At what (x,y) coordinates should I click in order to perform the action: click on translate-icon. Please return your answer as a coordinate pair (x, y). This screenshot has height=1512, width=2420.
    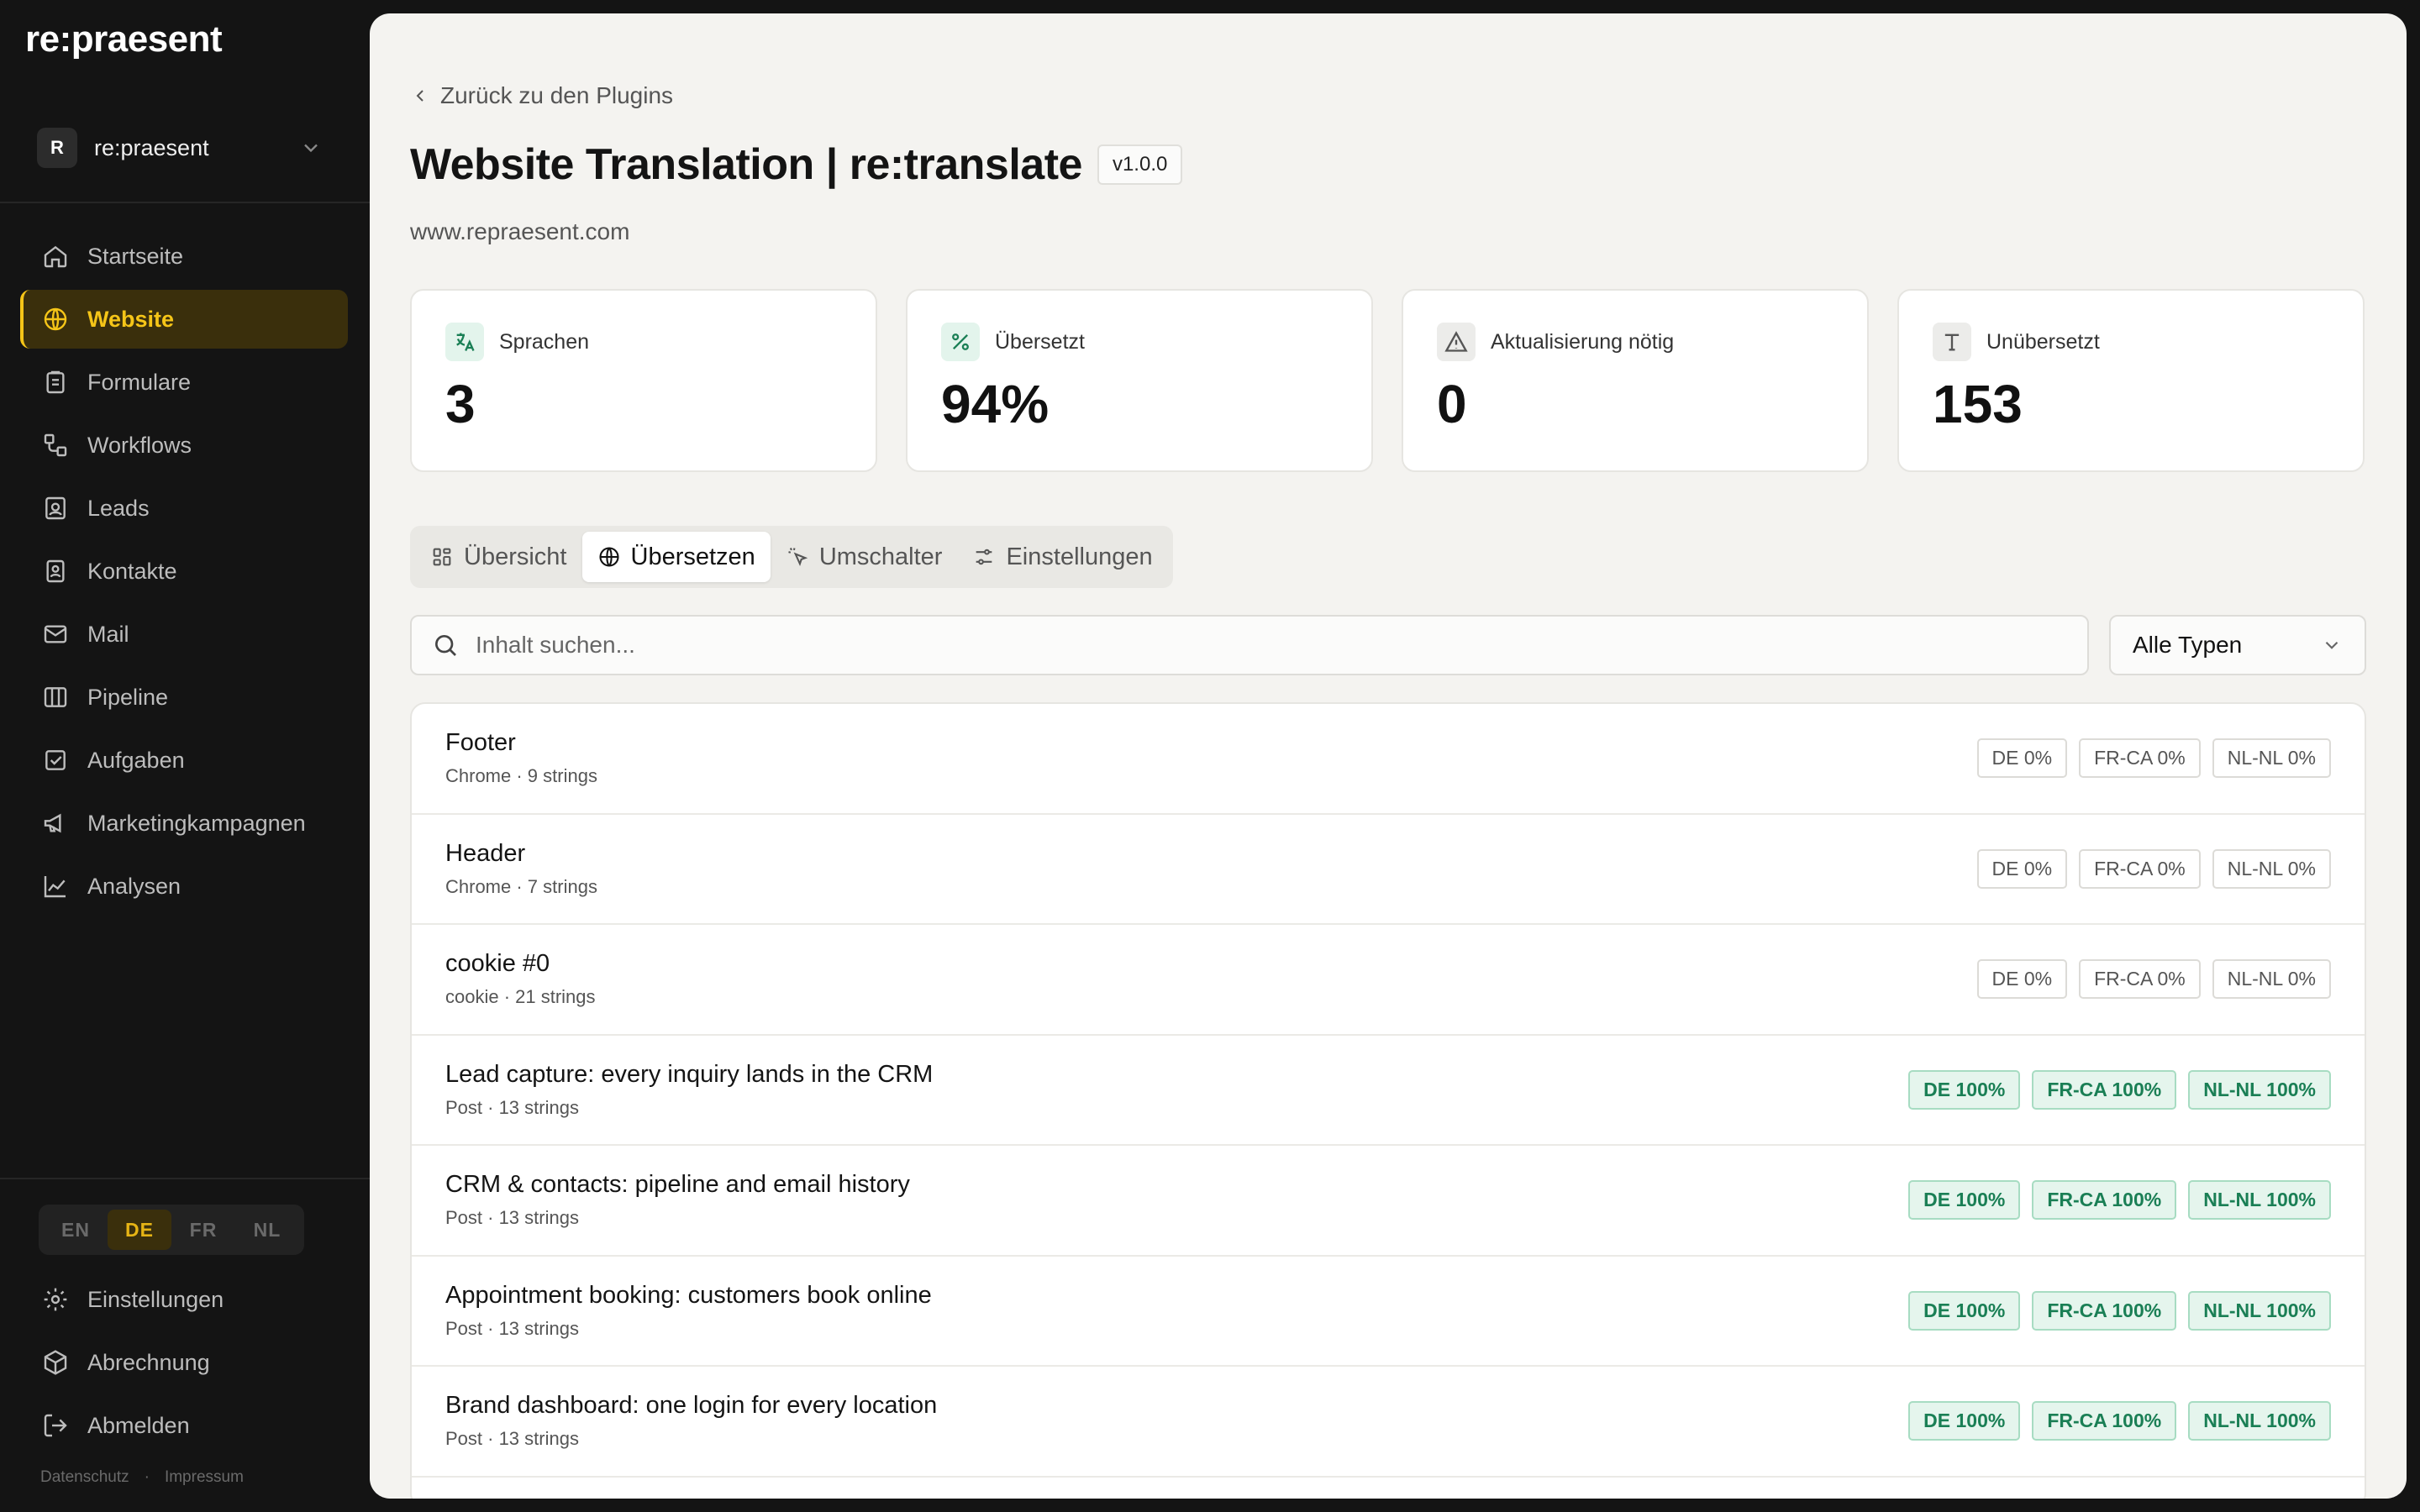
    Looking at the image, I should click on (465, 342).